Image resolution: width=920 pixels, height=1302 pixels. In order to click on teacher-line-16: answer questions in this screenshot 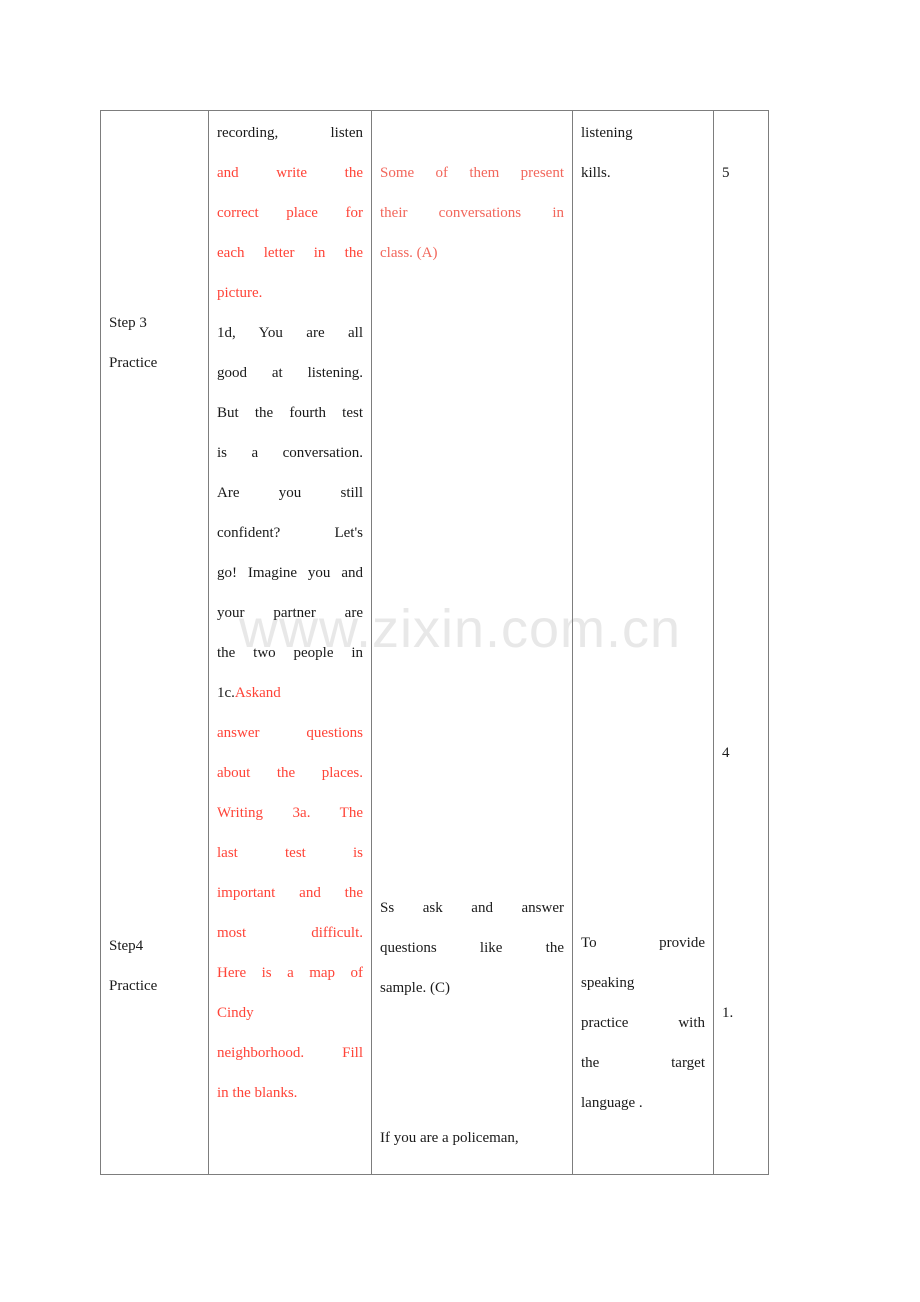, I will do `click(290, 733)`.